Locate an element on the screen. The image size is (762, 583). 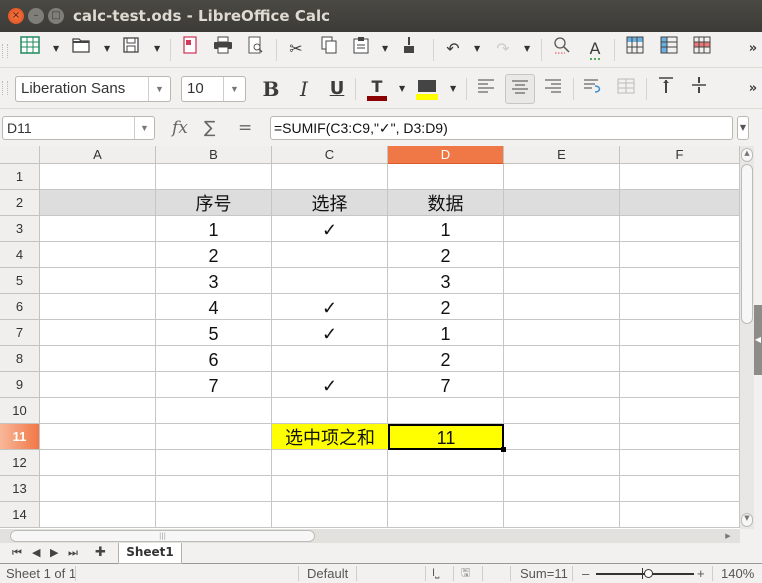
cell-d4: 2 is located at coordinates (446, 255).